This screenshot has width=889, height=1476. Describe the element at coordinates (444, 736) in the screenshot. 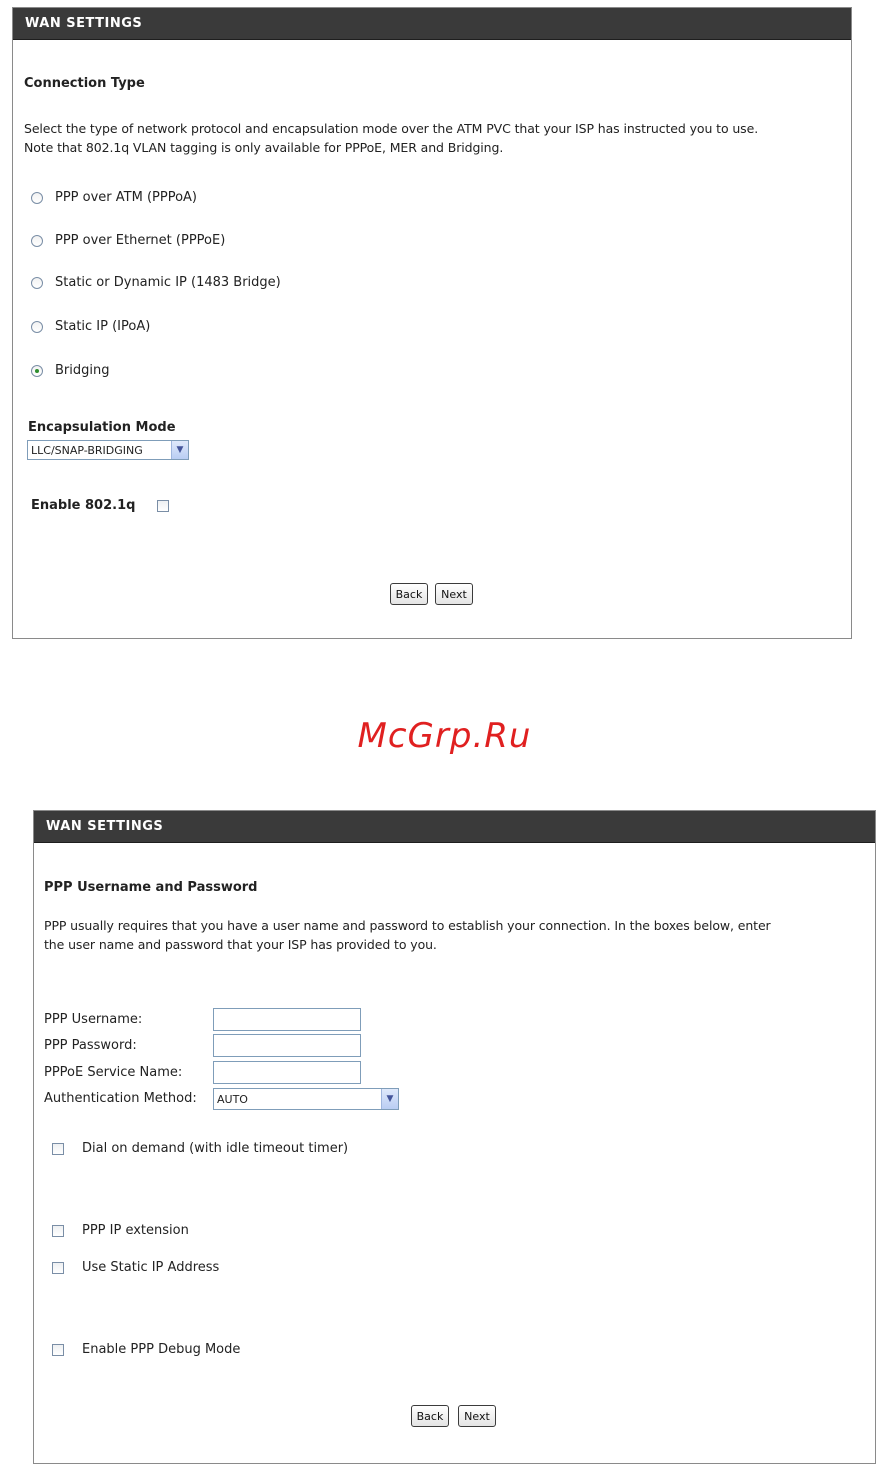

I see `watermark-text: McGrp.Ru` at that location.